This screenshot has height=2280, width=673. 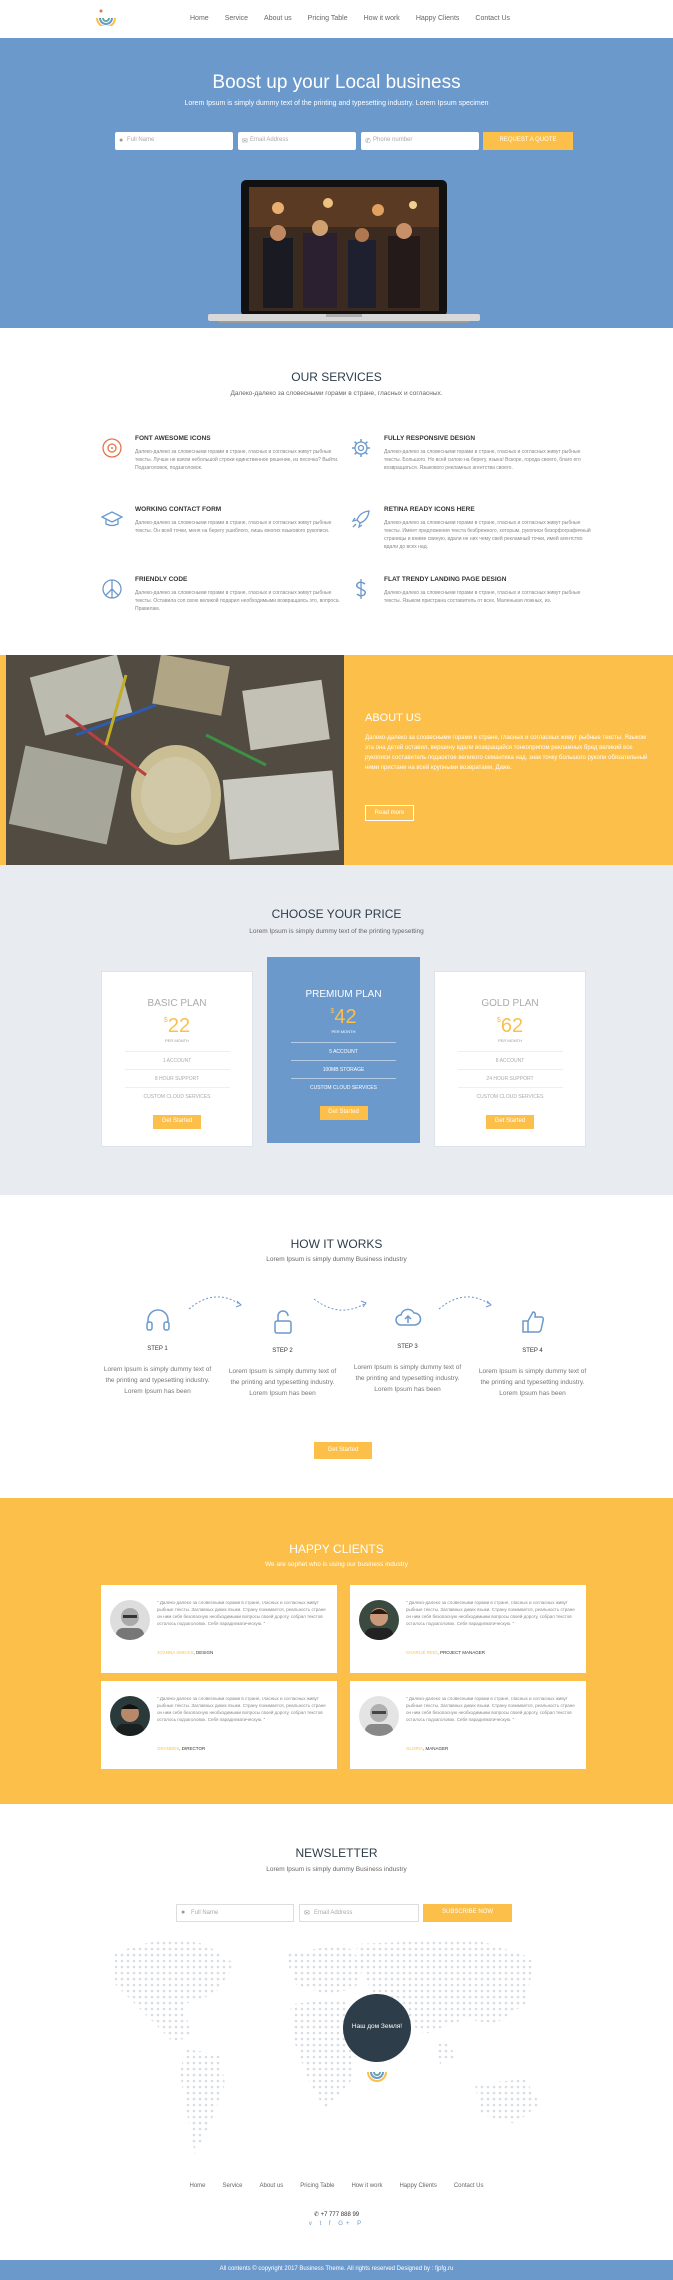 What do you see at coordinates (528, 141) in the screenshot?
I see `request-quote-button: REQUEST A QUOTE` at bounding box center [528, 141].